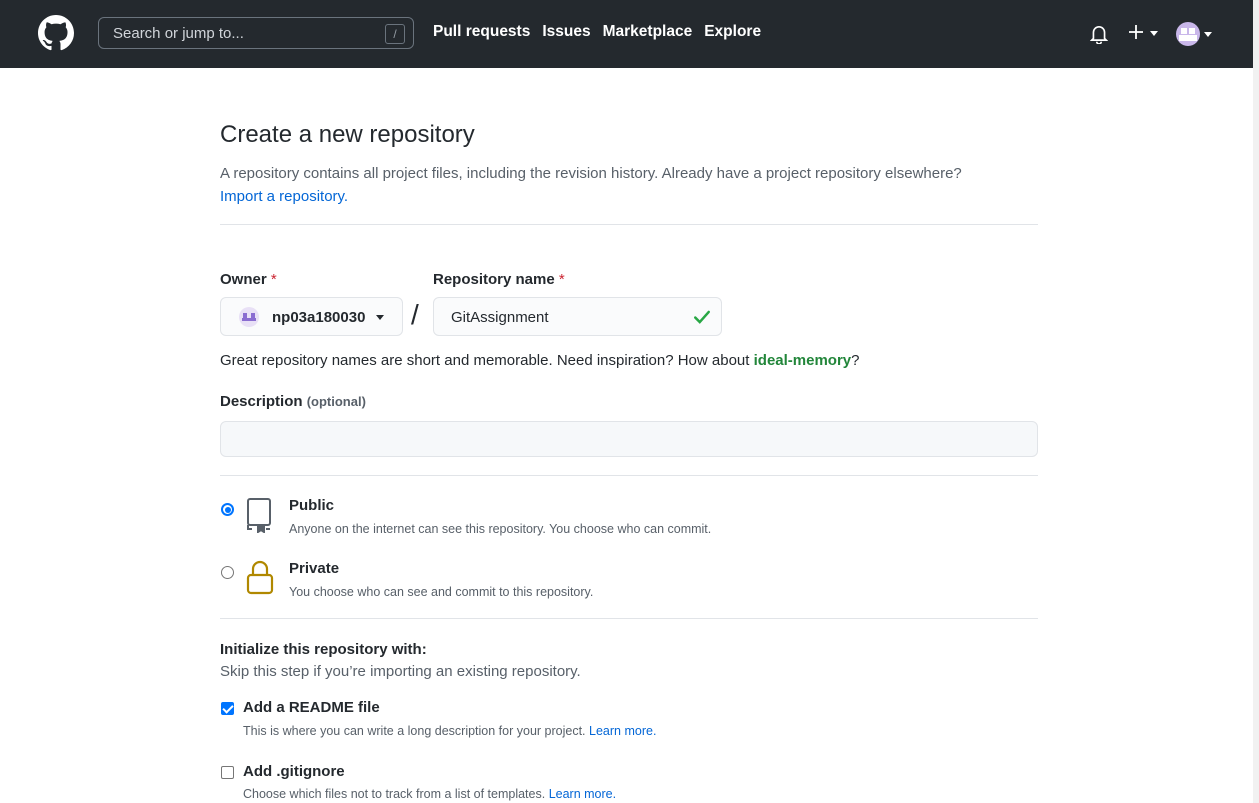 This screenshot has width=1259, height=803. I want to click on readme-checkbox, so click(227, 708).